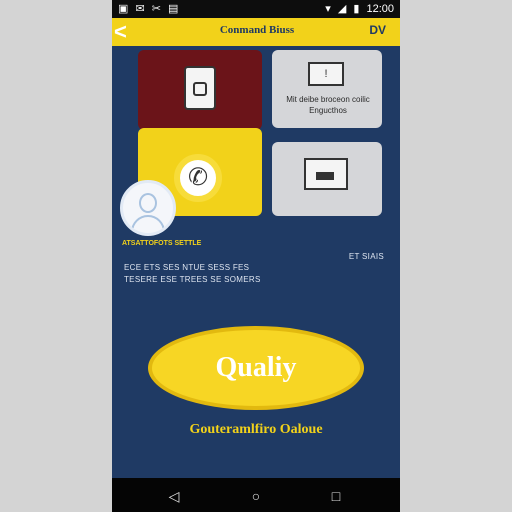 This screenshot has width=512, height=512. Describe the element at coordinates (256, 9) in the screenshot. I see `status-bar: ▣ ✉ ✂ ▤ ▾ ◢ ▮ 12:00` at that location.